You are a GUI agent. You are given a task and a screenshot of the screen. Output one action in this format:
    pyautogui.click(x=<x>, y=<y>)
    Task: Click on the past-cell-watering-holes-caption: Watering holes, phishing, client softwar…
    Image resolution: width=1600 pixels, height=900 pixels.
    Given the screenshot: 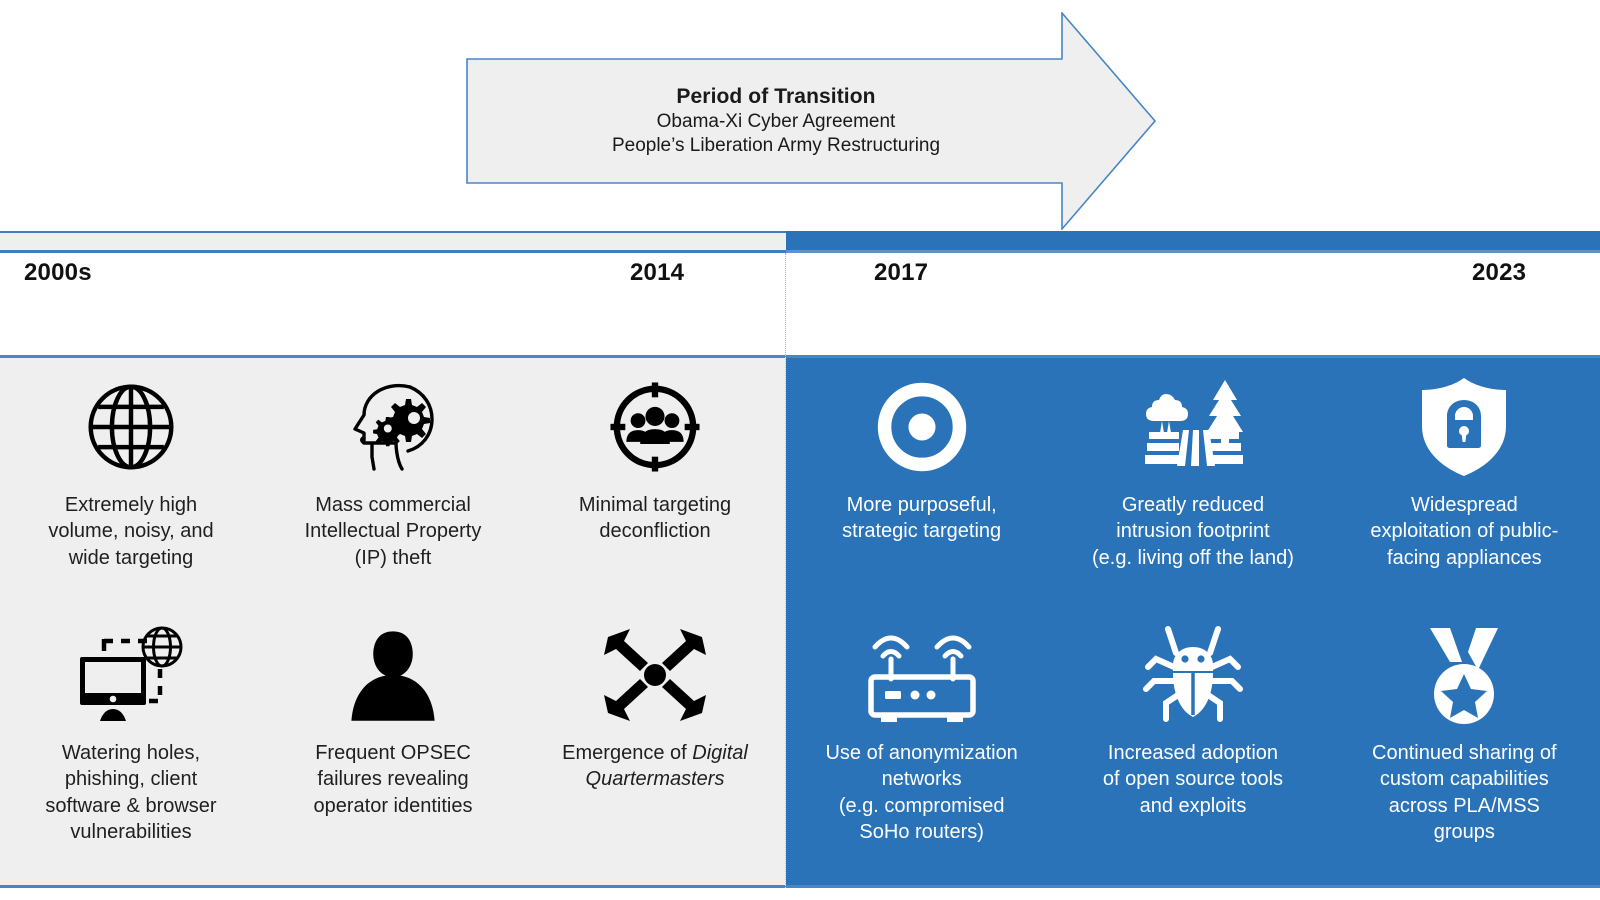 What is the action you would take?
    pyautogui.click(x=131, y=793)
    